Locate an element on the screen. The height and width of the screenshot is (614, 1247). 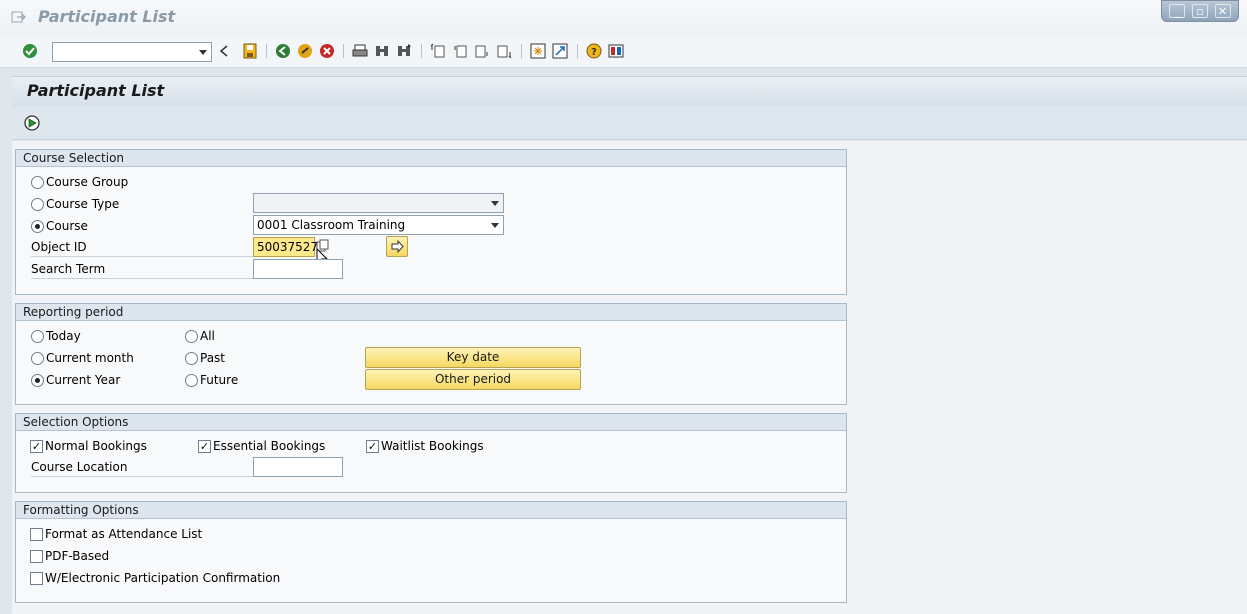
pdf-based-checkbox: PDF-Based is located at coordinates (69, 556).